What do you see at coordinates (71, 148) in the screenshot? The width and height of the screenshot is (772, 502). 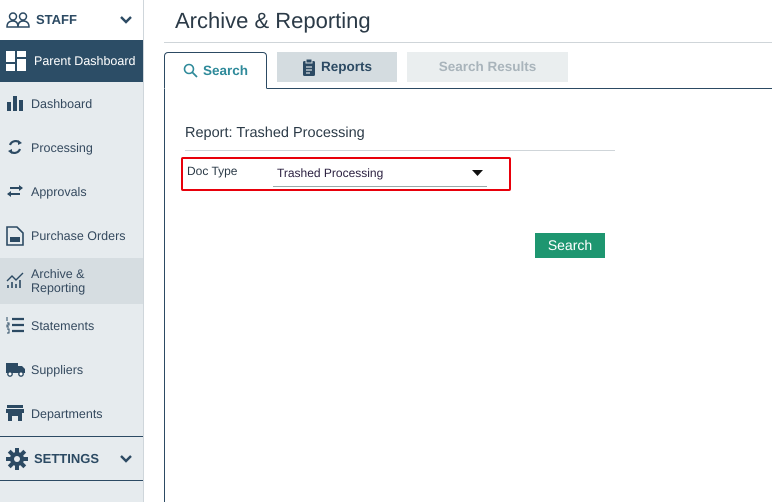 I see `nav-item: Processing` at bounding box center [71, 148].